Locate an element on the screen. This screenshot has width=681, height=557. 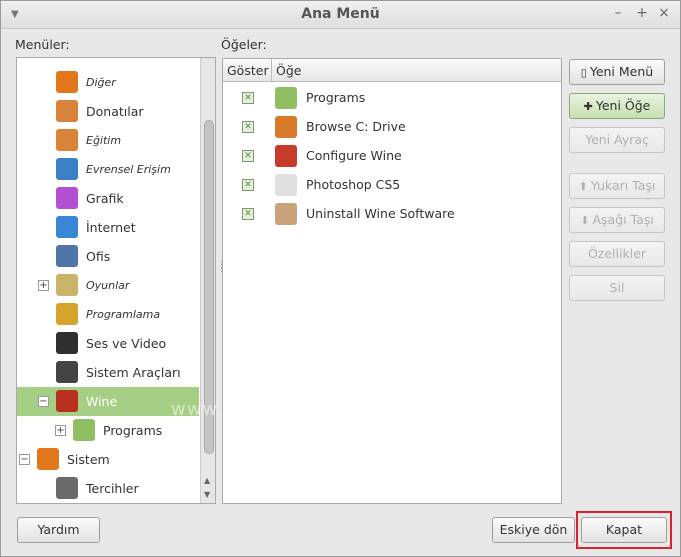
tree-item: Ses ve Video is located at coordinates (108, 343).